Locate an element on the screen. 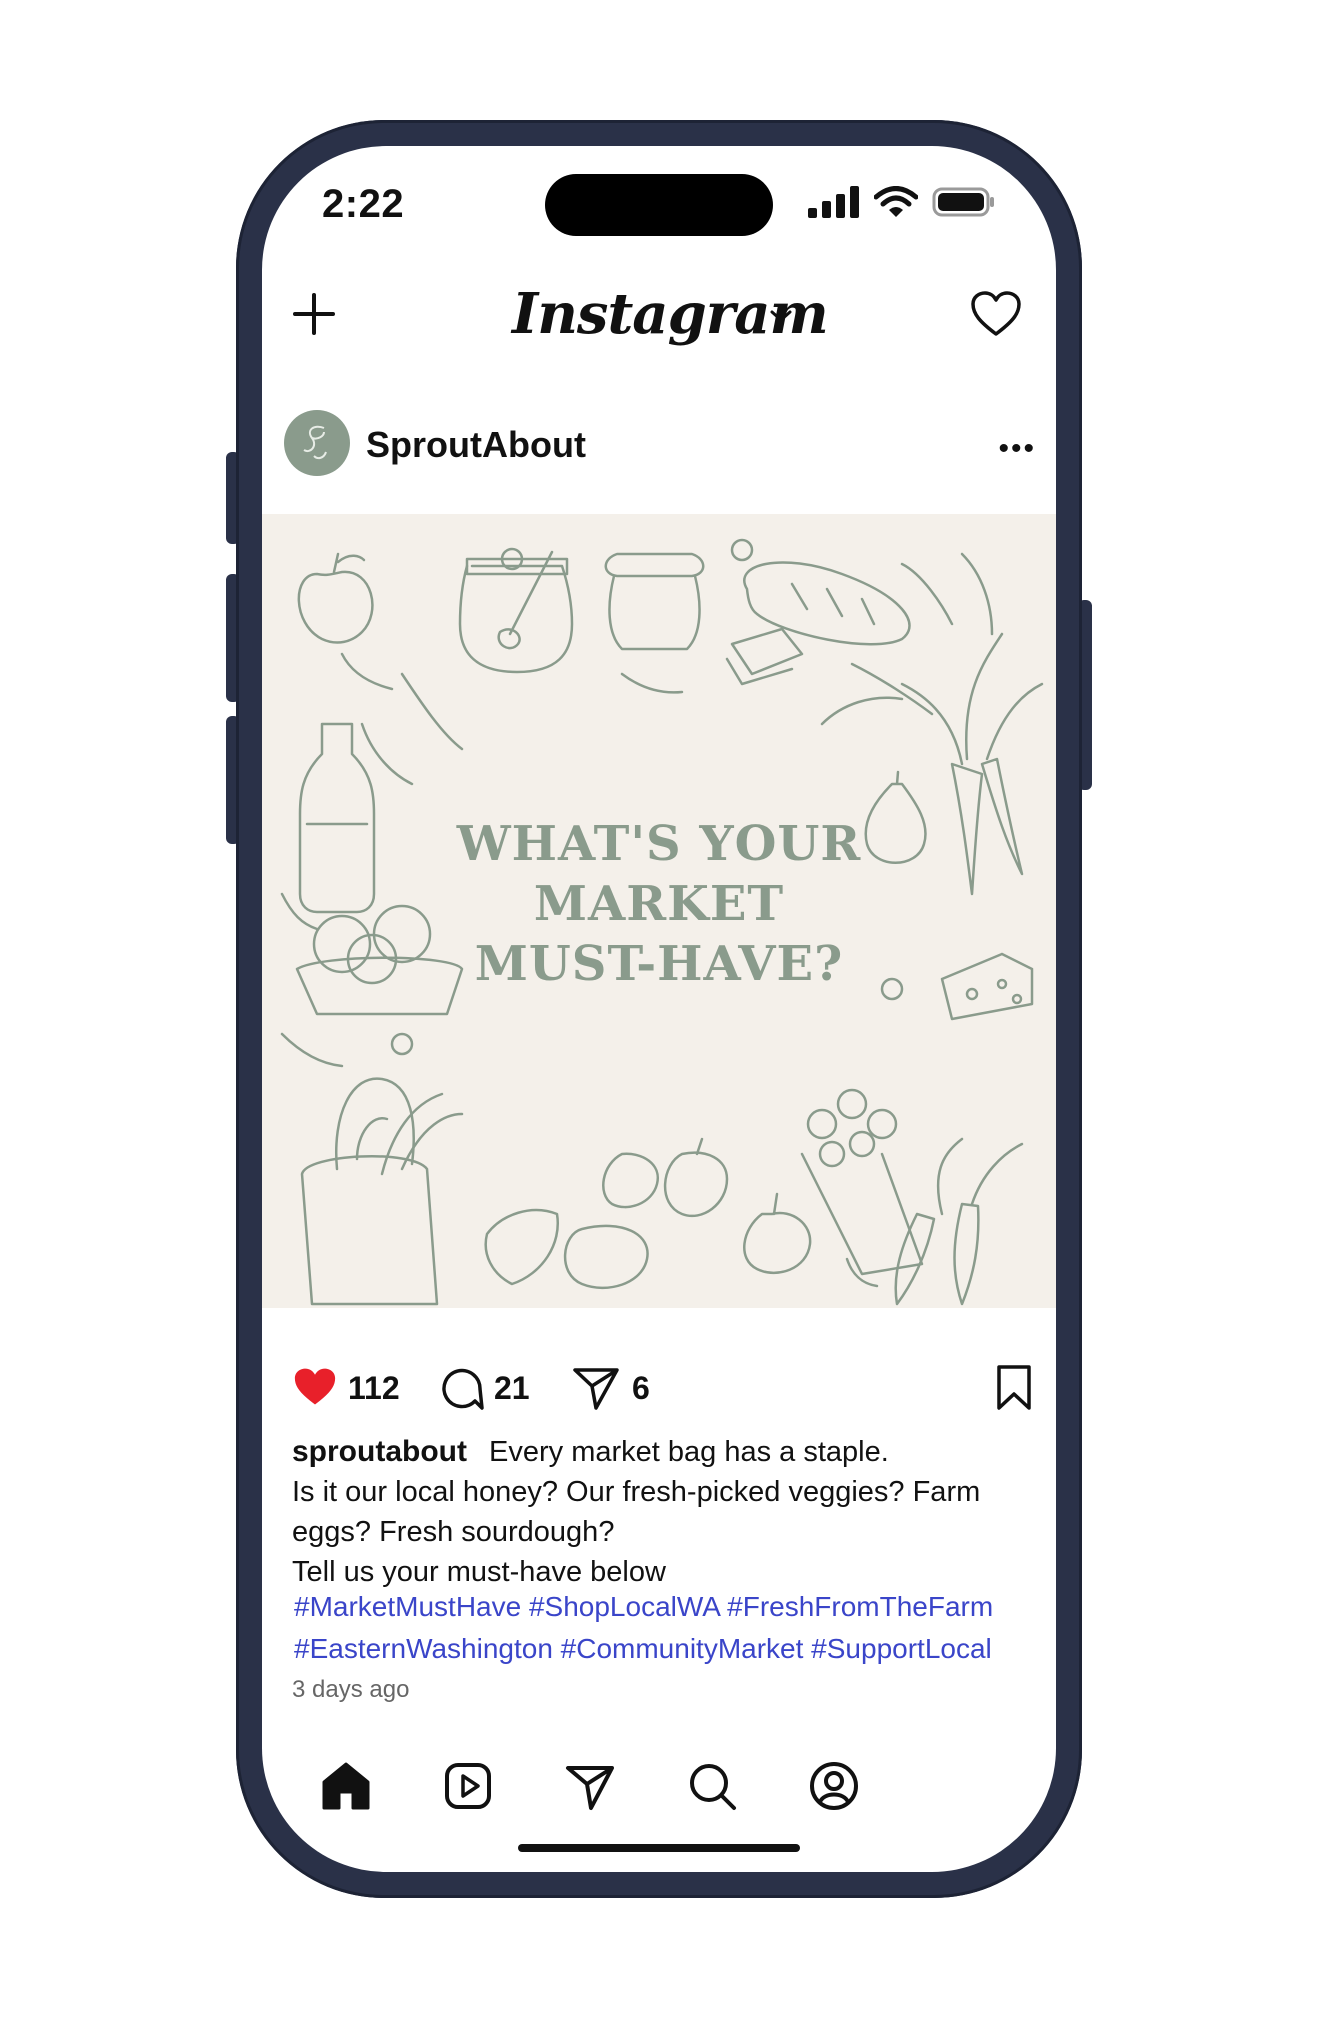 The image size is (1318, 2025). comments-count: 21 is located at coordinates (512, 1388).